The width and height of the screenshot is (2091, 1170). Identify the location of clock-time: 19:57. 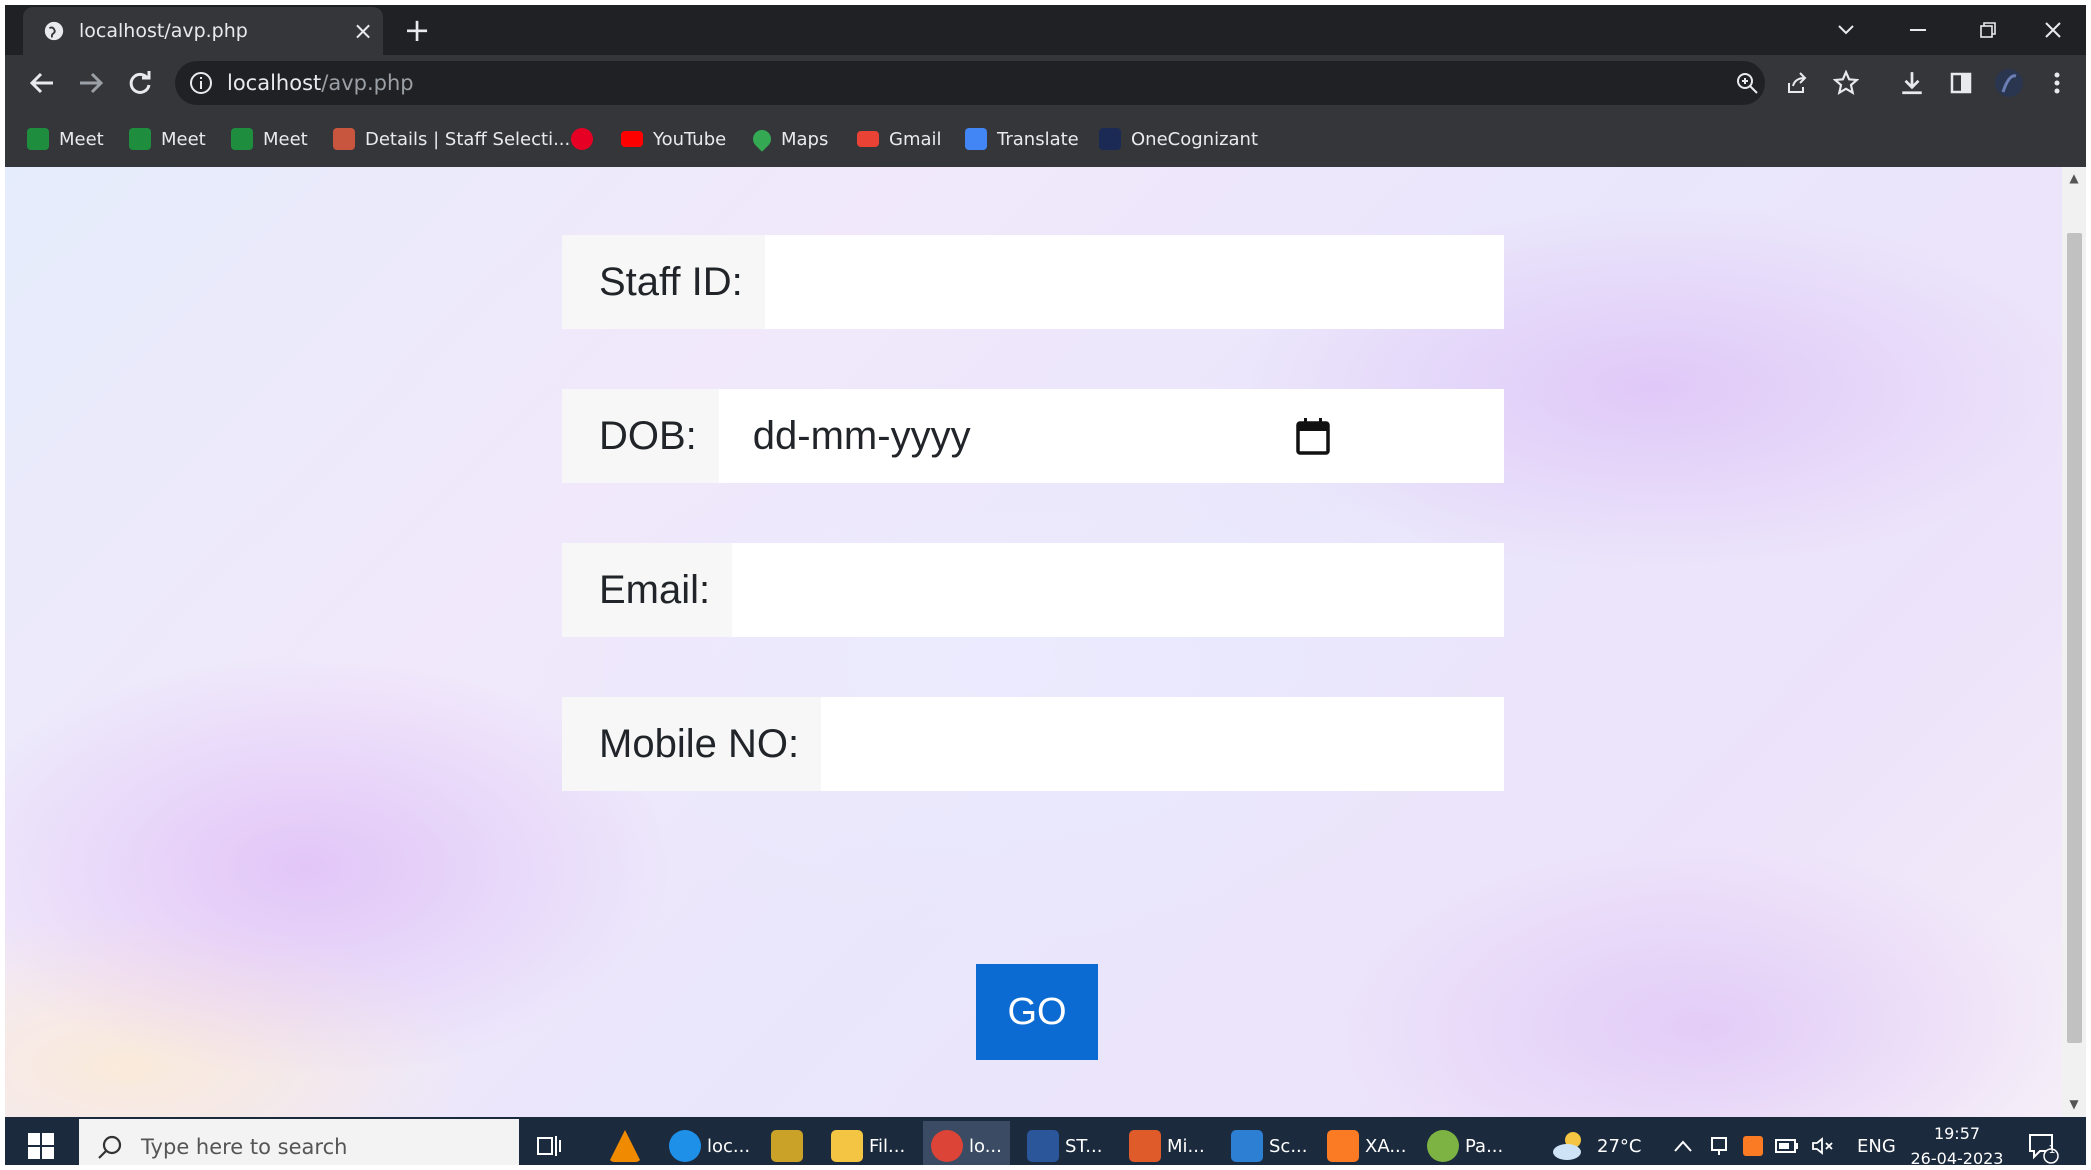
(1957, 1133).